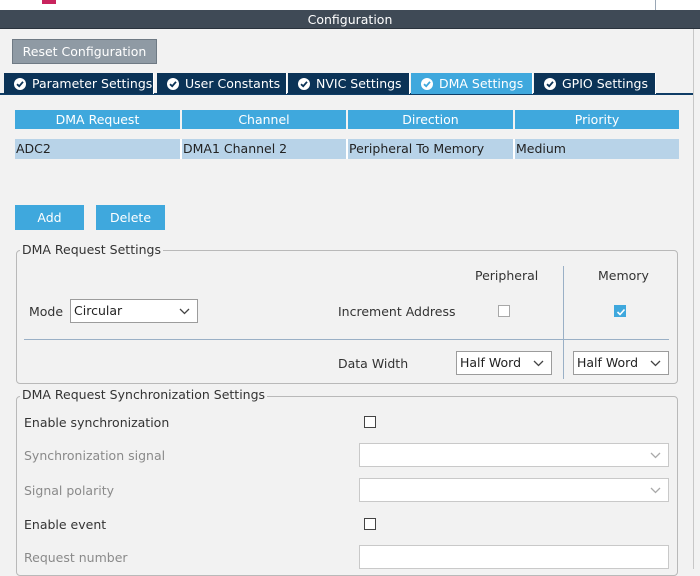 The width and height of the screenshot is (700, 576). What do you see at coordinates (597, 149) in the screenshot?
I see `table-cell-priority: Medium` at bounding box center [597, 149].